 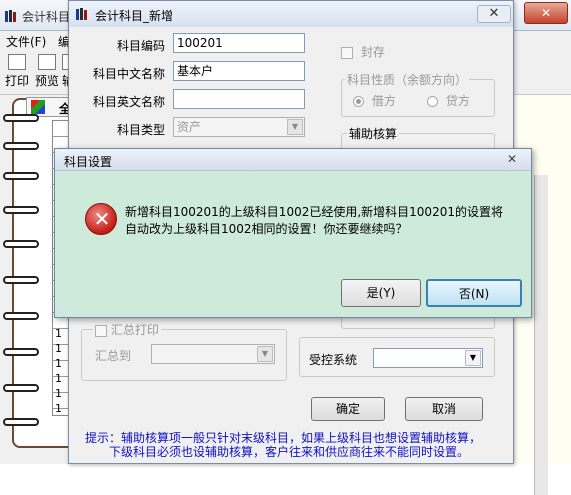 What do you see at coordinates (541, 335) in the screenshot?
I see `scrollbar` at bounding box center [541, 335].